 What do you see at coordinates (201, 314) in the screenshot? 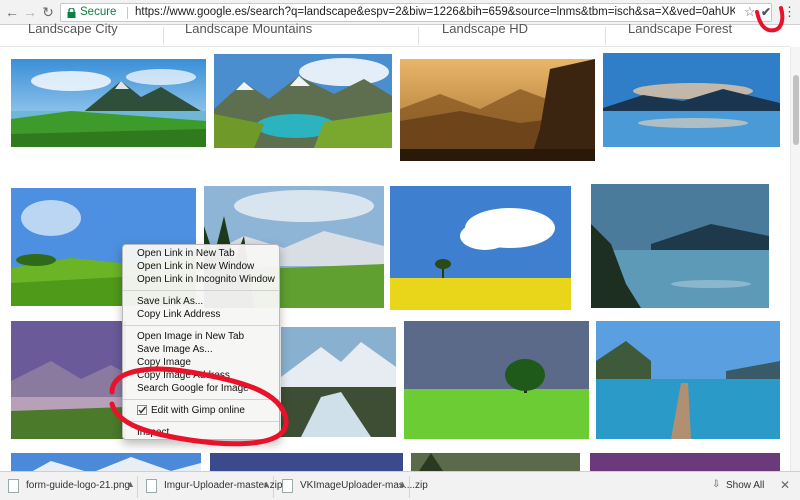
I see `menu-item-copy-link-address: Copy Link Address` at bounding box center [201, 314].